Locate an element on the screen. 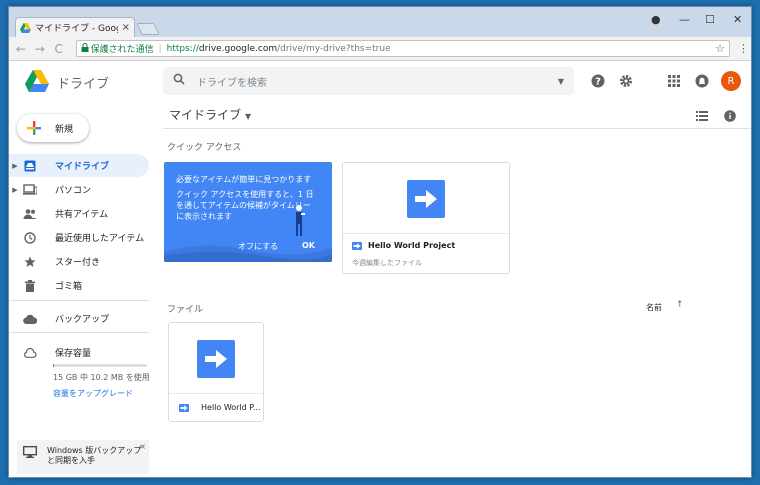 Image resolution: width=760 pixels, height=485 pixels. url-host: drive.google.com is located at coordinates (238, 48).